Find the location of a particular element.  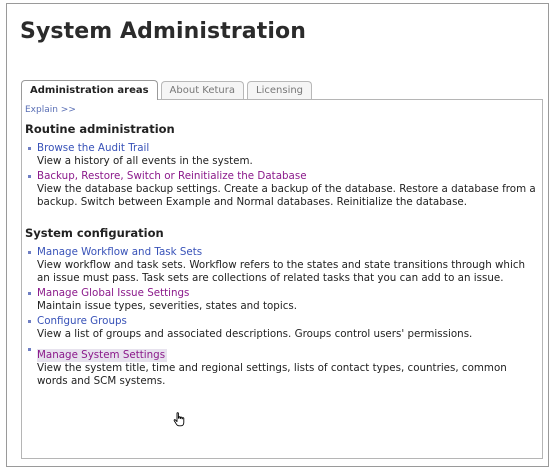

section-title-system-config: System configuration is located at coordinates (94, 233).